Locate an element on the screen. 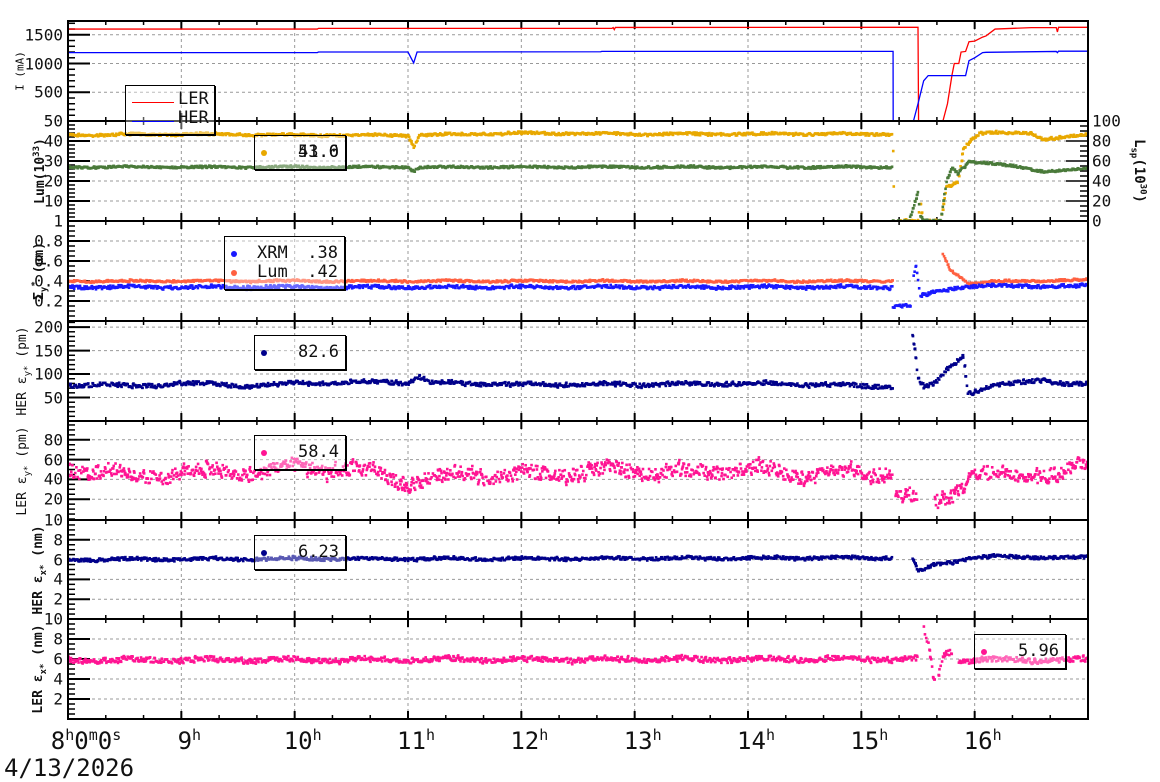  series-line-her is located at coordinates (578, 85).